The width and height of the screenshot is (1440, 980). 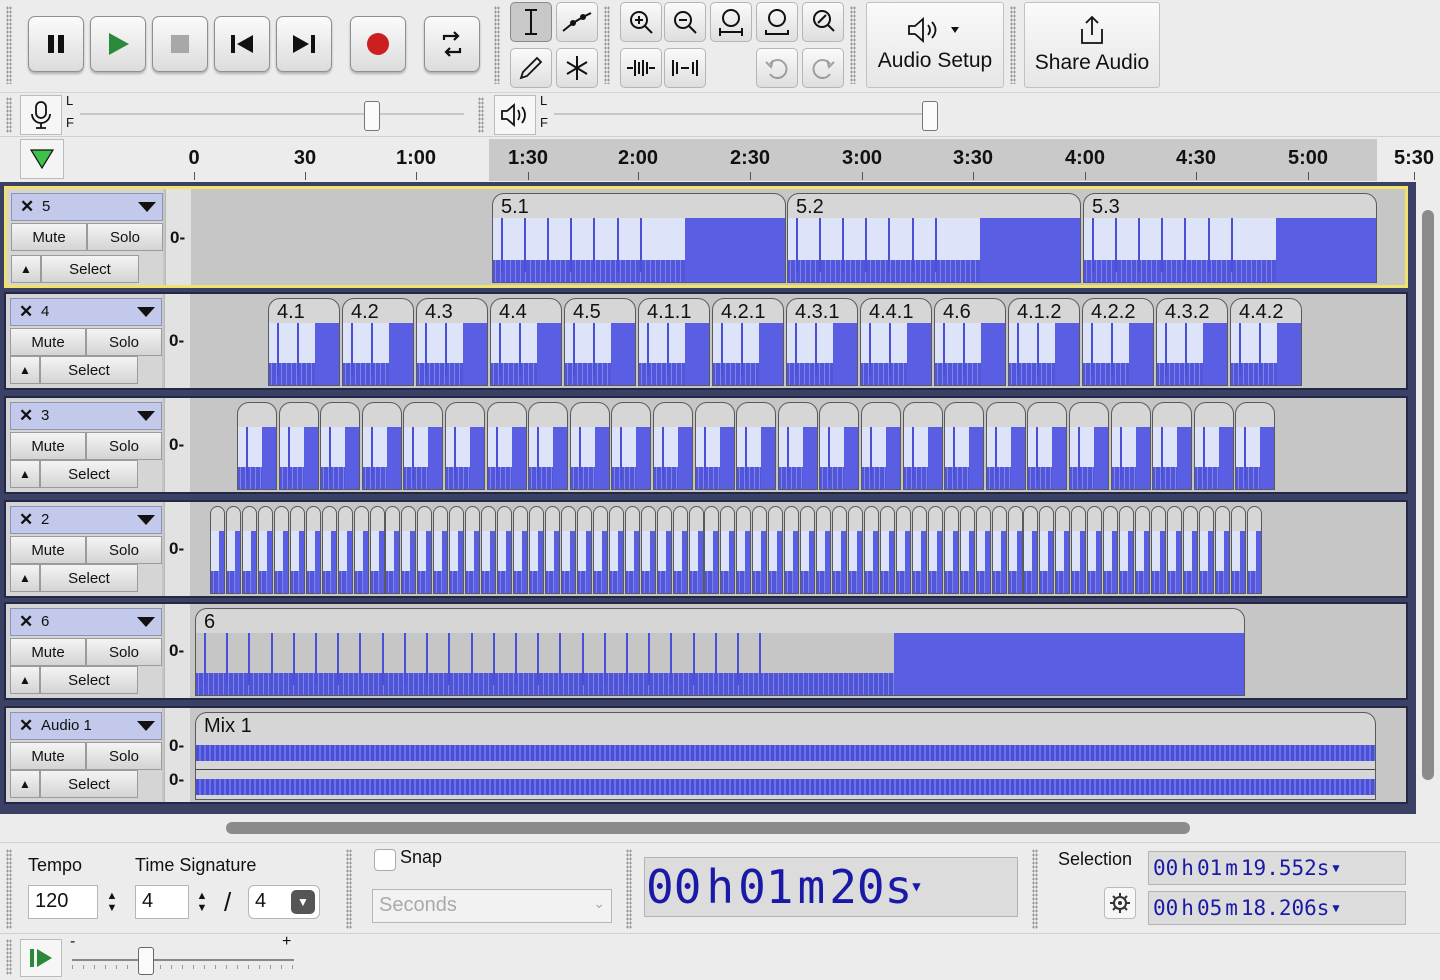 I want to click on audio-clip: 4.2.1, so click(x=748, y=342).